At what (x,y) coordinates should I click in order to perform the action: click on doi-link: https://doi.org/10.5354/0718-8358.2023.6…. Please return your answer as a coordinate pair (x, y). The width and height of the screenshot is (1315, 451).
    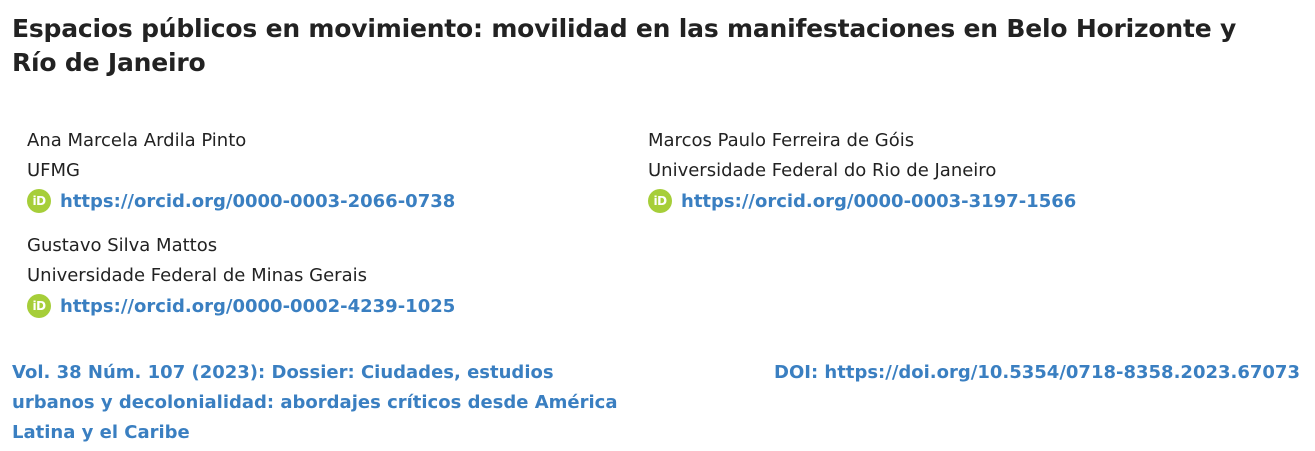
    Looking at the image, I should click on (1062, 372).